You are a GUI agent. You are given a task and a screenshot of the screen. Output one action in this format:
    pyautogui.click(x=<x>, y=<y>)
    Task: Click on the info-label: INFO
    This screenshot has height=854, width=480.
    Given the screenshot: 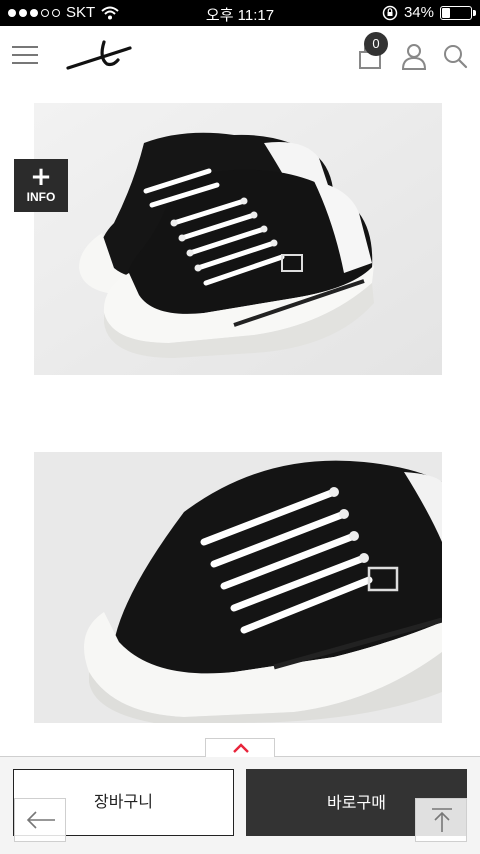 What is the action you would take?
    pyautogui.click(x=41, y=197)
    